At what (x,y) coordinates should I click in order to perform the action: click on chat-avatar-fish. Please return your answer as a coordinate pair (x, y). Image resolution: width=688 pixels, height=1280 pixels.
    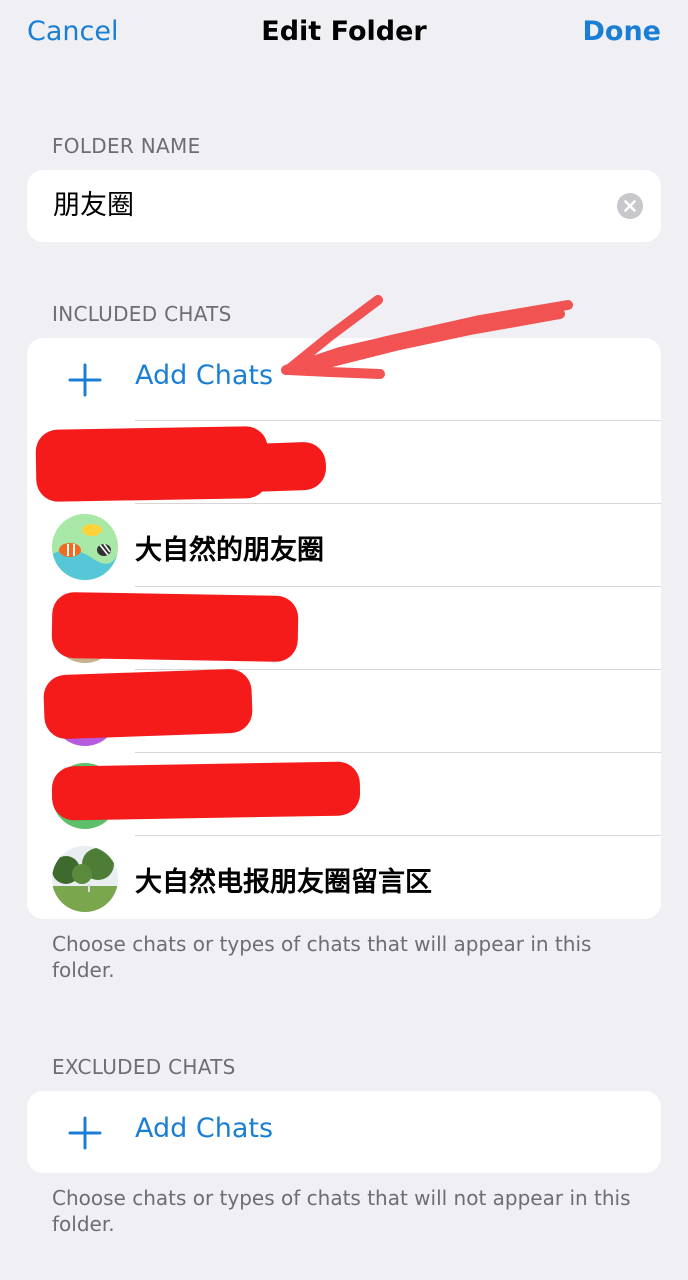
    Looking at the image, I should click on (85, 547).